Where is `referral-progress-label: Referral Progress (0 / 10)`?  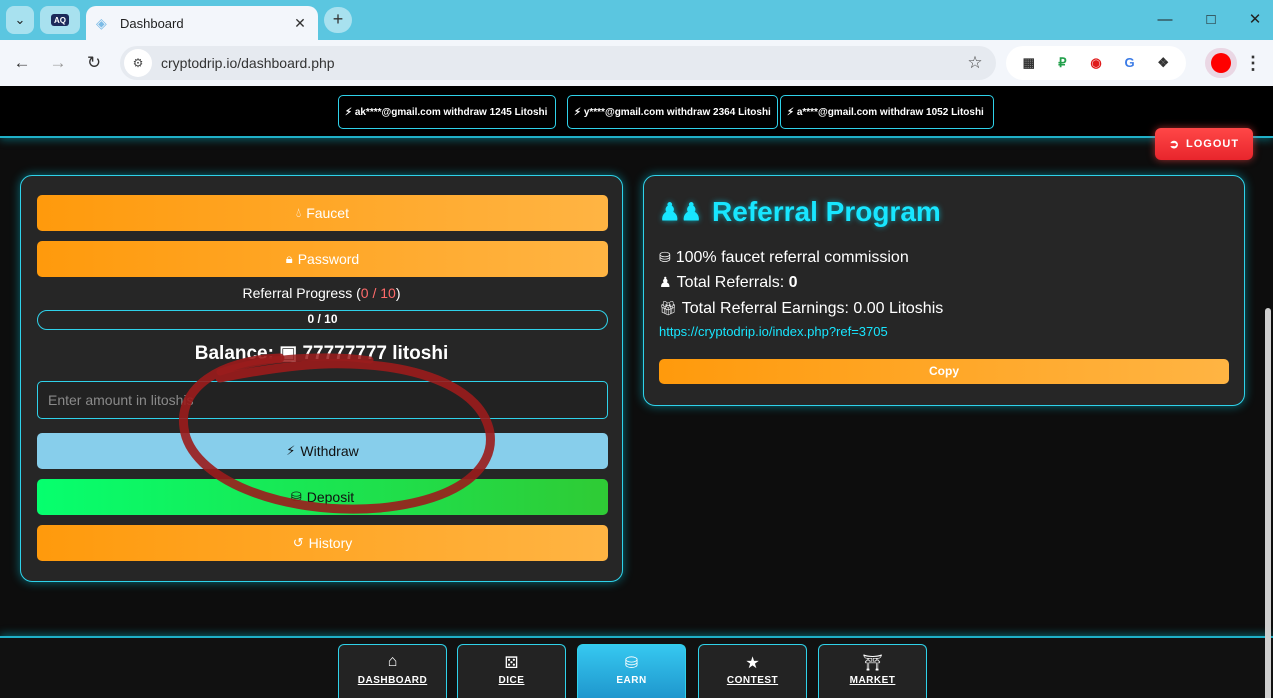 referral-progress-label: Referral Progress (0 / 10) is located at coordinates (321, 293).